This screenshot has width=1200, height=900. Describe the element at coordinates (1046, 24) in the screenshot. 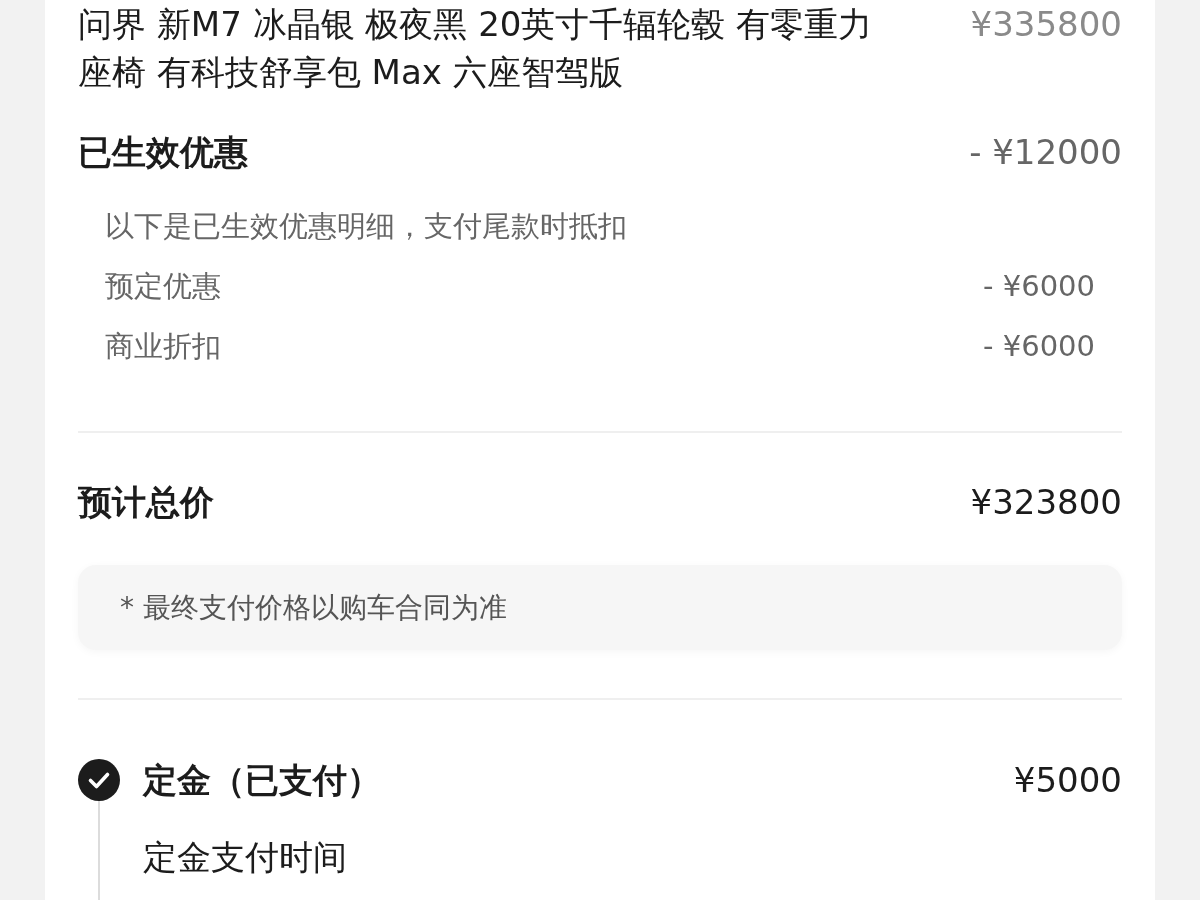

I see `vehicle-price: ¥335800` at that location.